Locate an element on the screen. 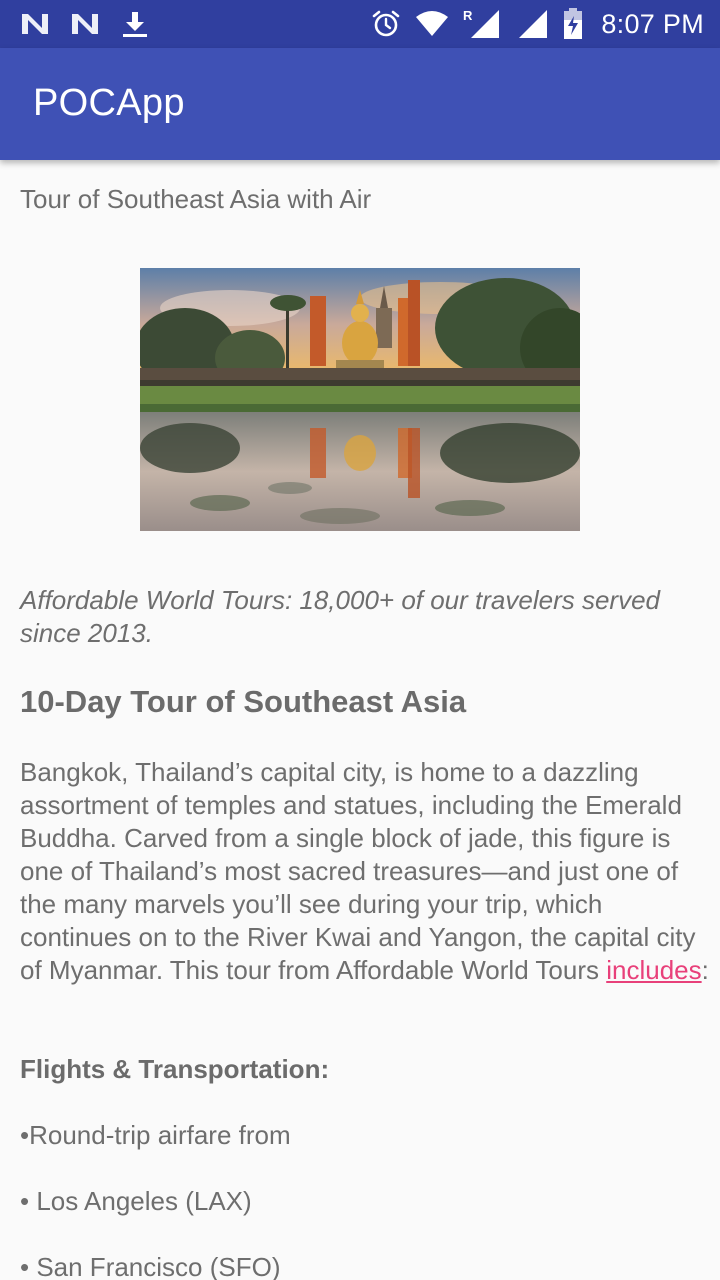  status-bar: R 8:07 PM is located at coordinates (360, 24).